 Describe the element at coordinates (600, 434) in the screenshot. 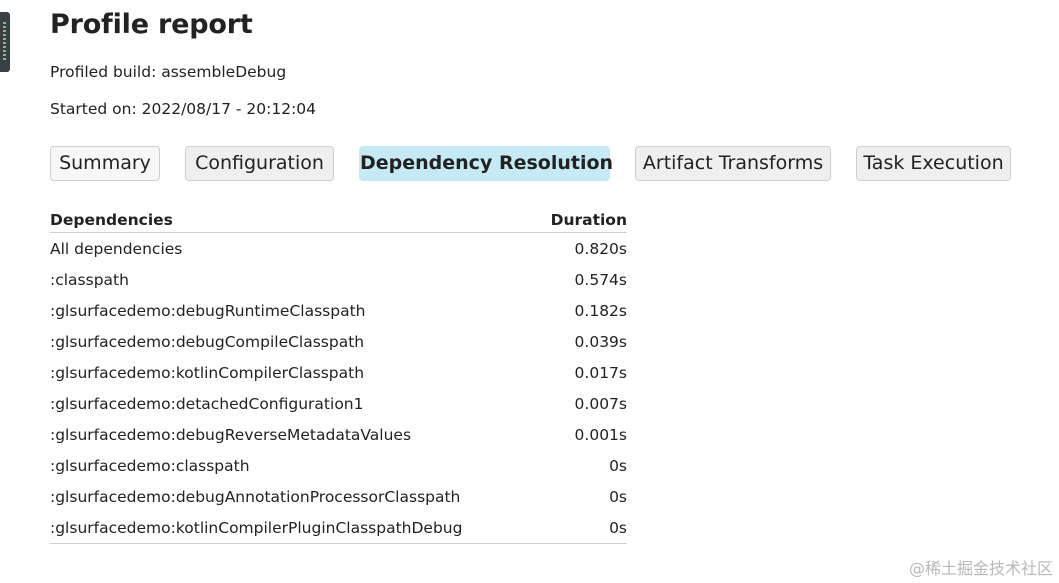

I see `dependency-duration: 0.001s` at that location.